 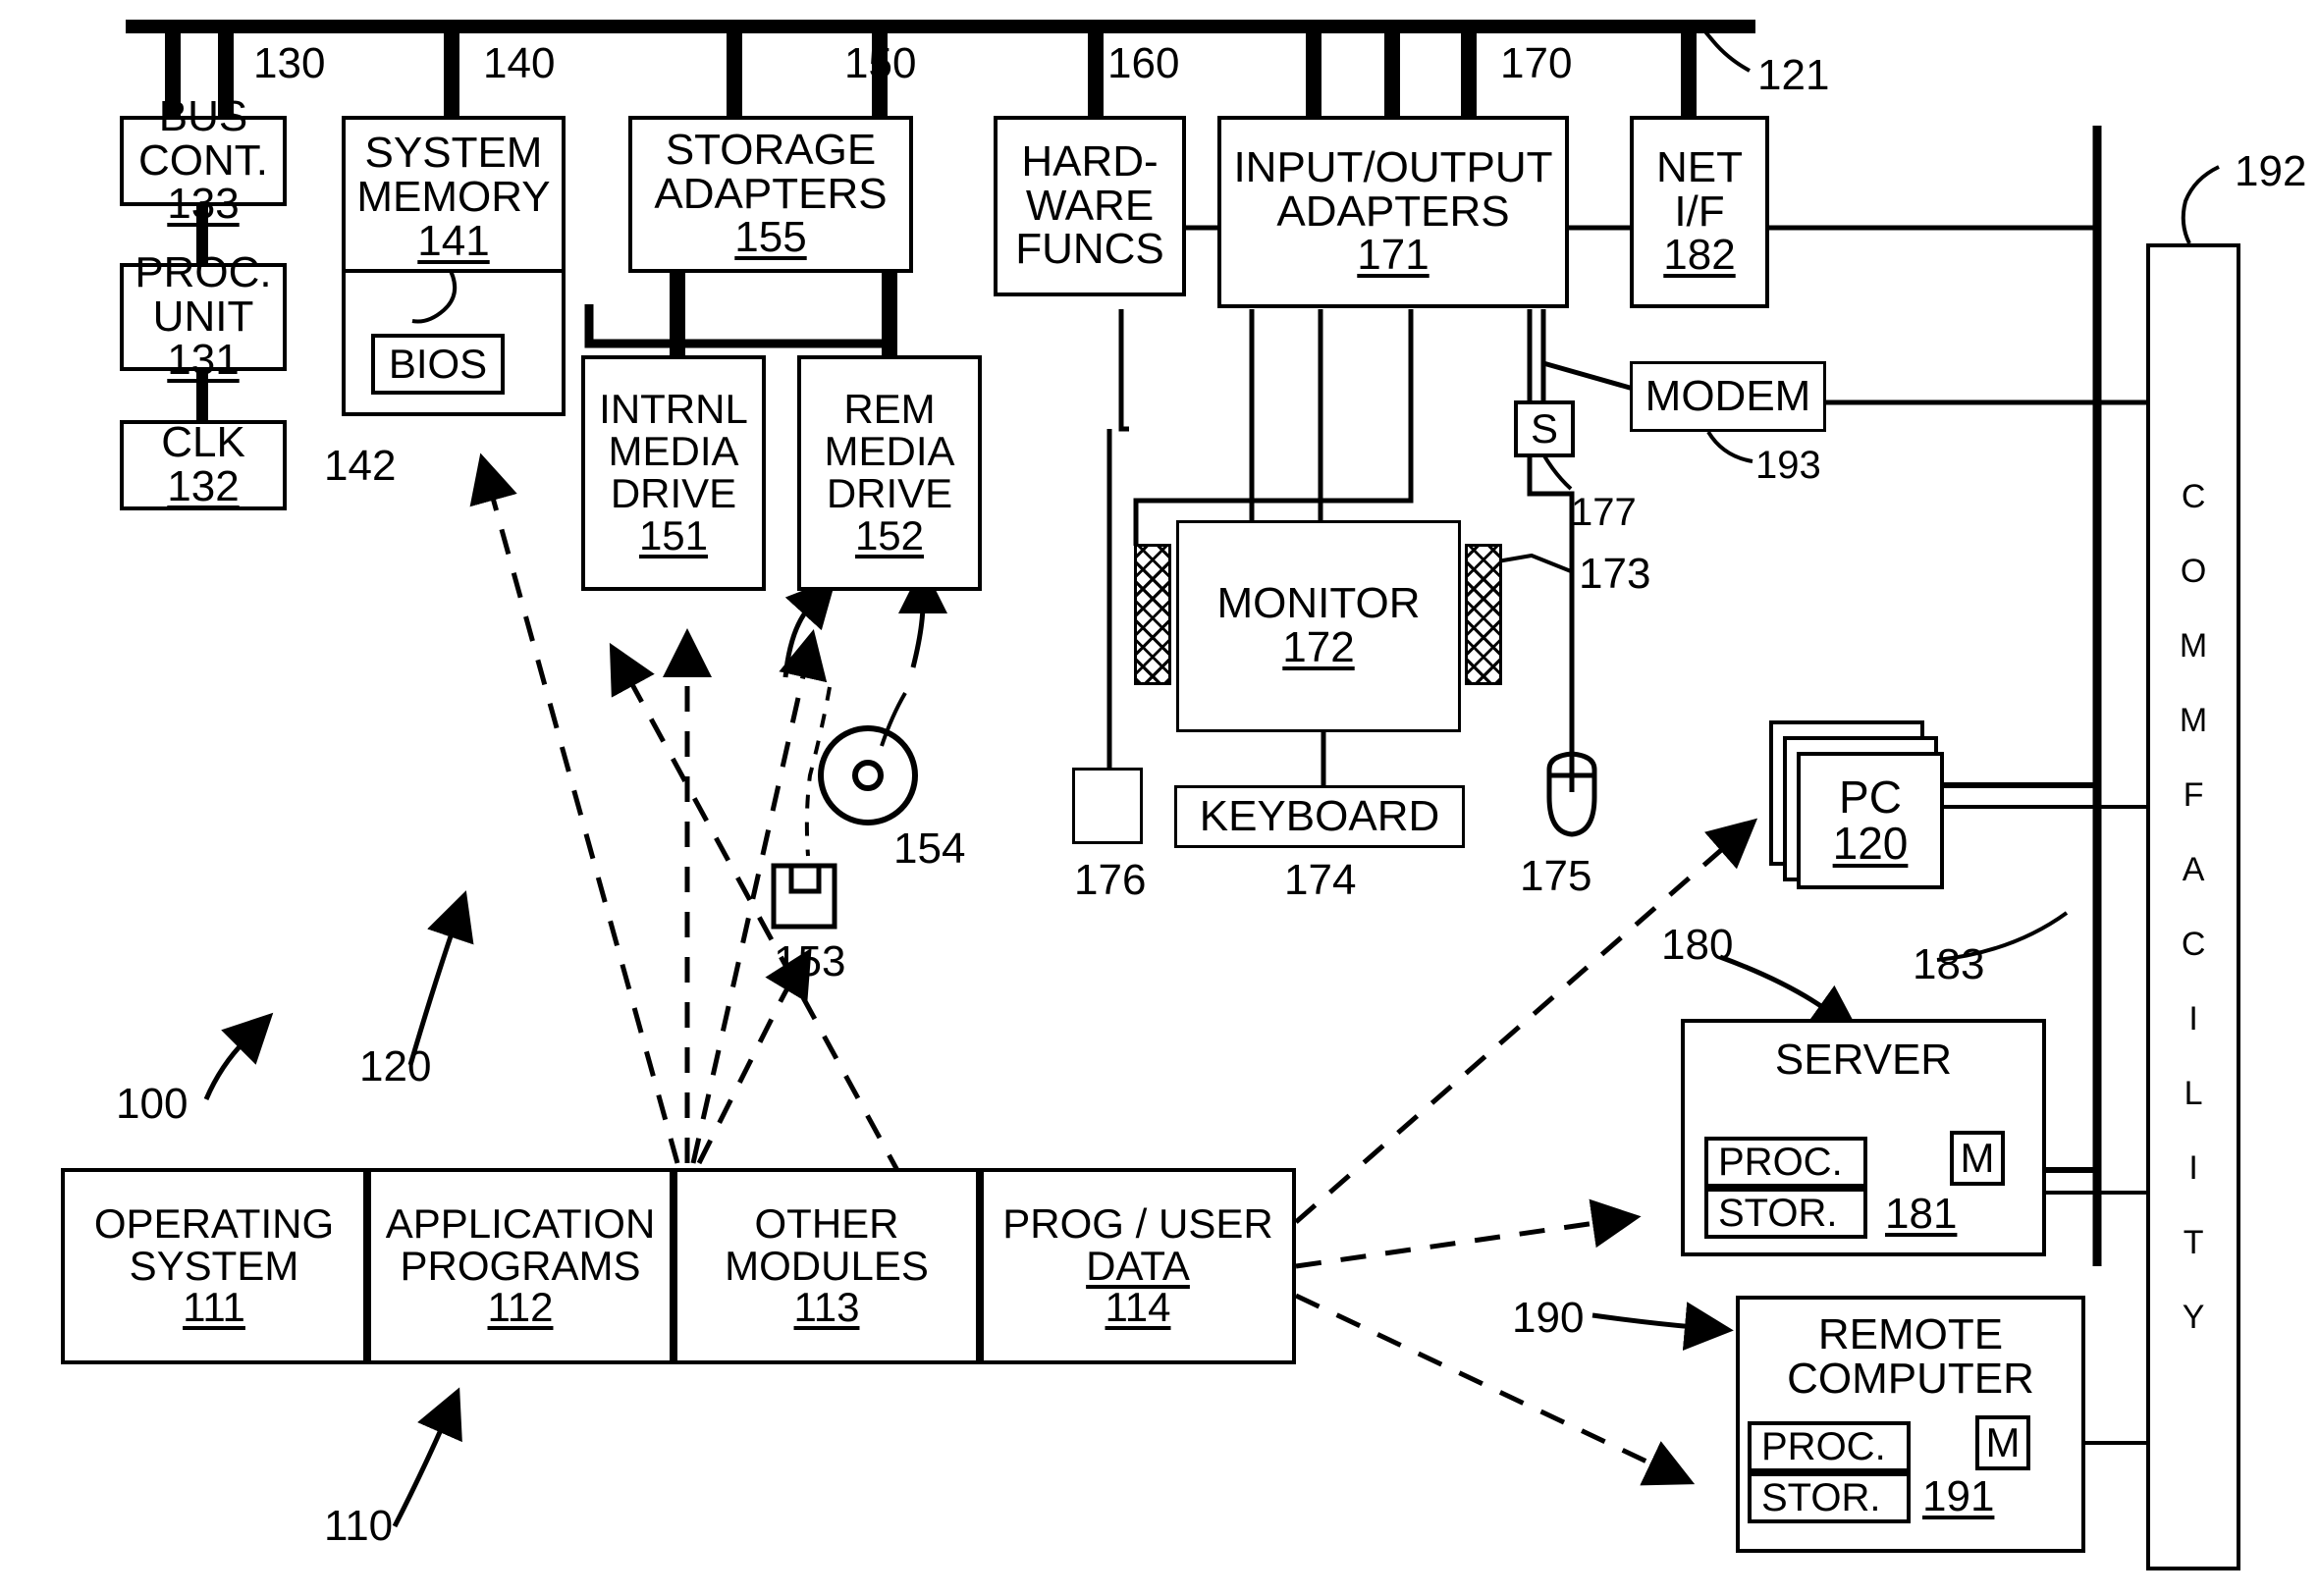 What do you see at coordinates (1548, 1318) in the screenshot?
I see `ref-190: 190` at bounding box center [1548, 1318].